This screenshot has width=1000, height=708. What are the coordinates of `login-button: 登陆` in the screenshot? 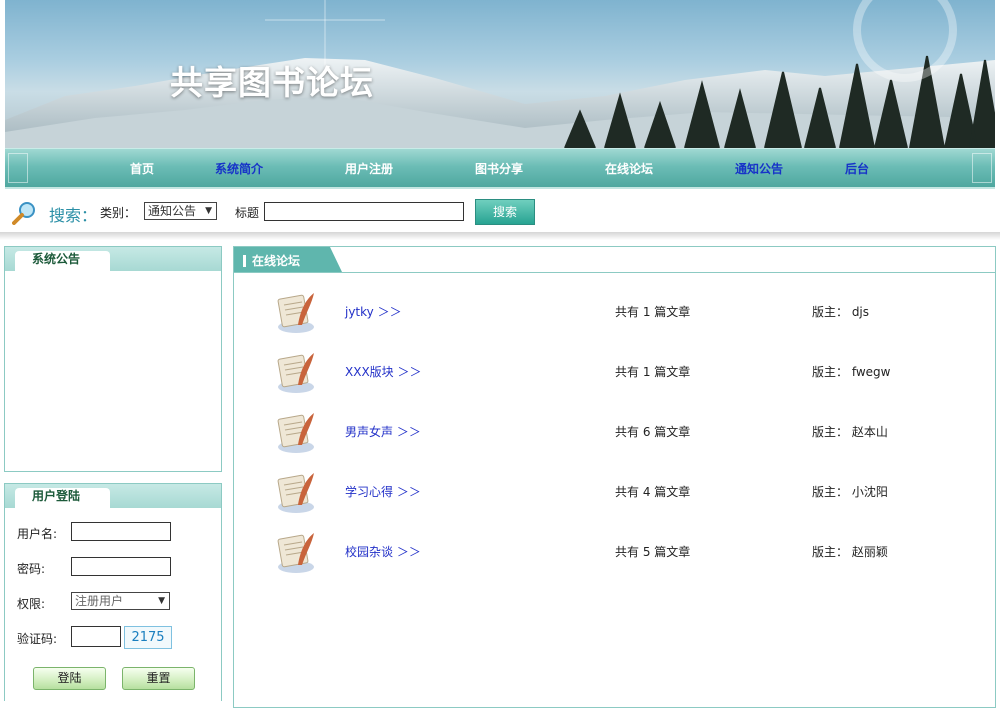 It's located at (69, 678).